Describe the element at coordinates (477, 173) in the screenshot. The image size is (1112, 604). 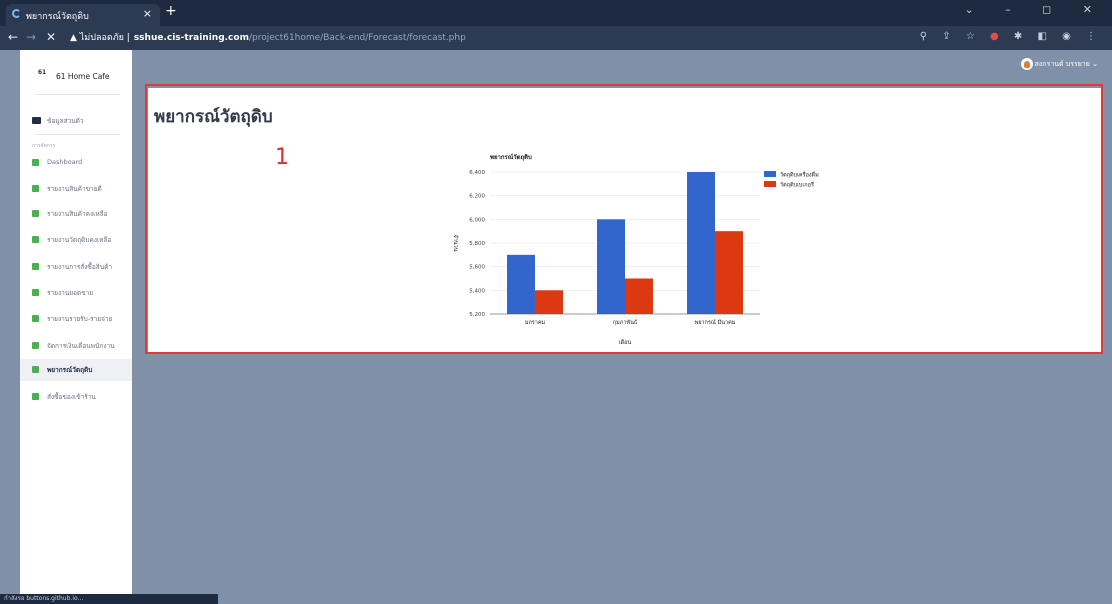
I see `y-tick-label: 6,400` at that location.